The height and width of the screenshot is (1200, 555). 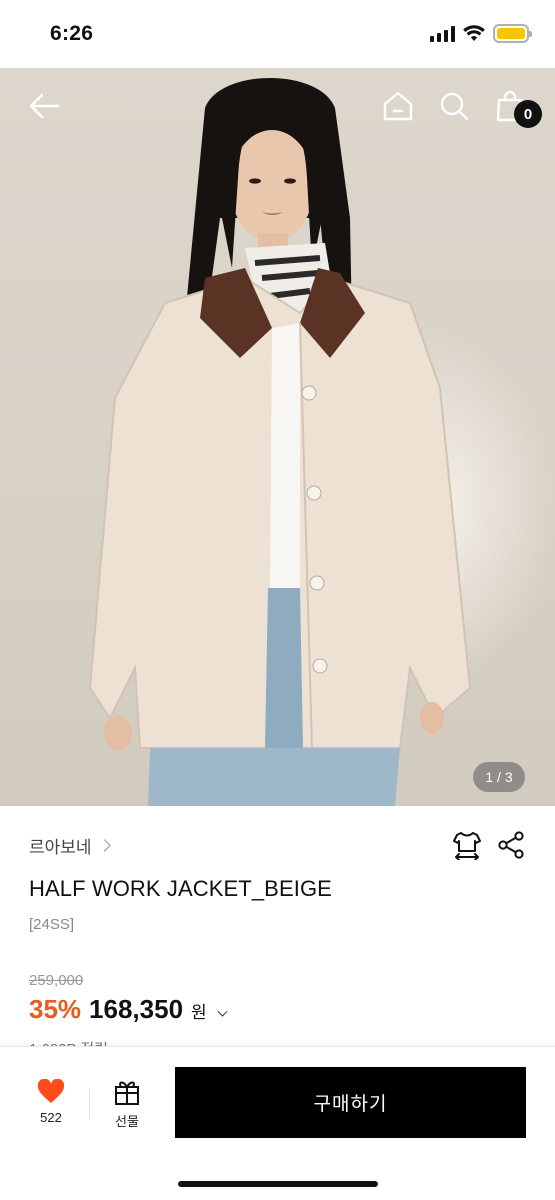 What do you see at coordinates (60, 847) in the screenshot?
I see `brand-name: 르아보네` at bounding box center [60, 847].